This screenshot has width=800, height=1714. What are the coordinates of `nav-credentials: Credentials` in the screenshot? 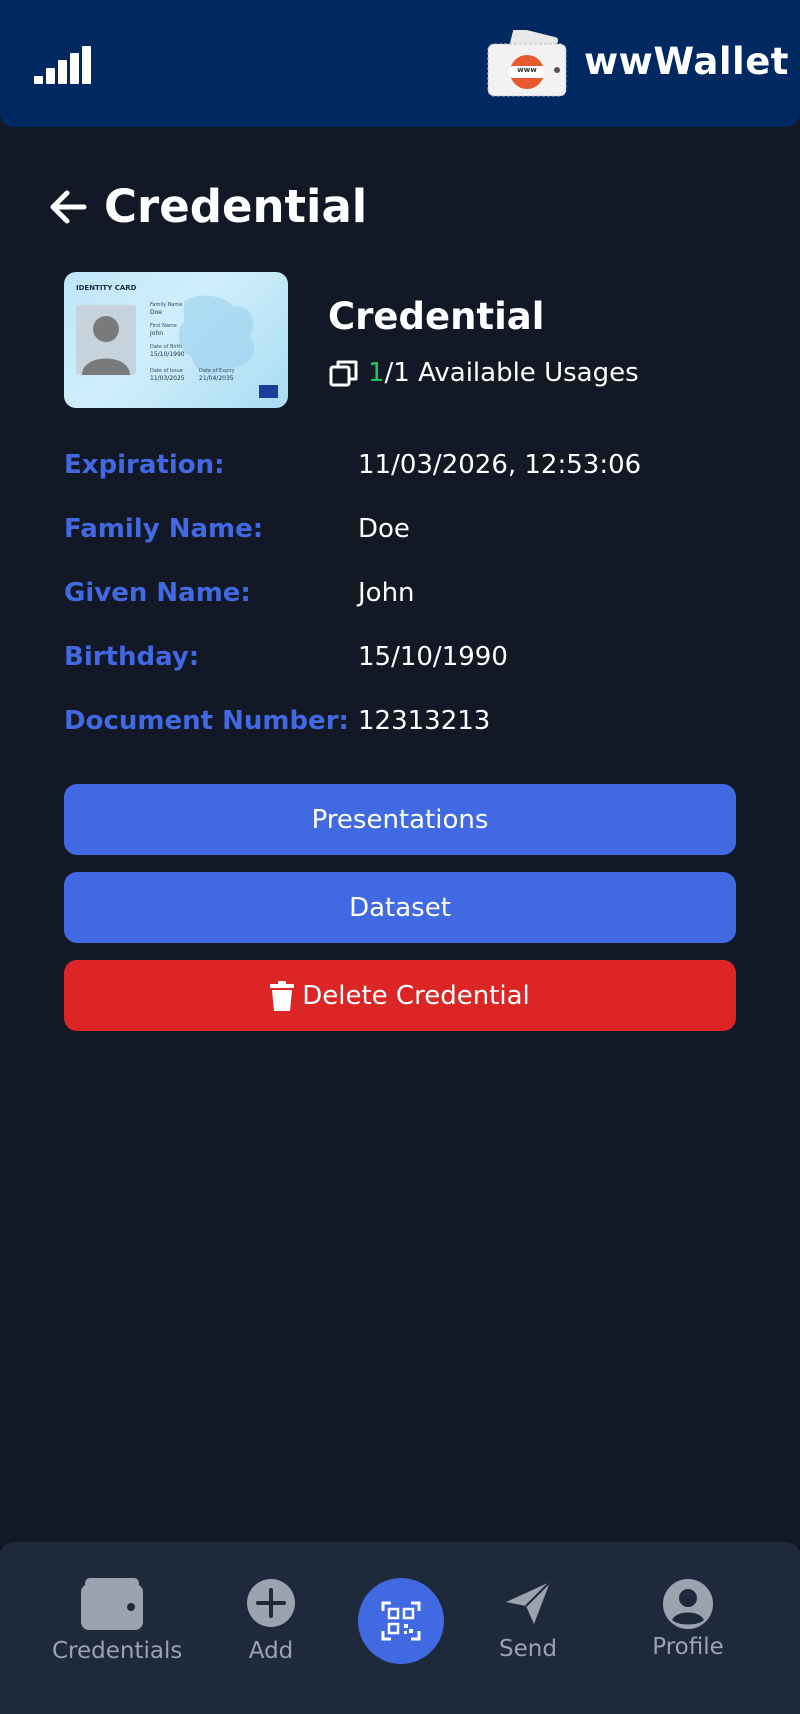 It's located at (117, 1620).